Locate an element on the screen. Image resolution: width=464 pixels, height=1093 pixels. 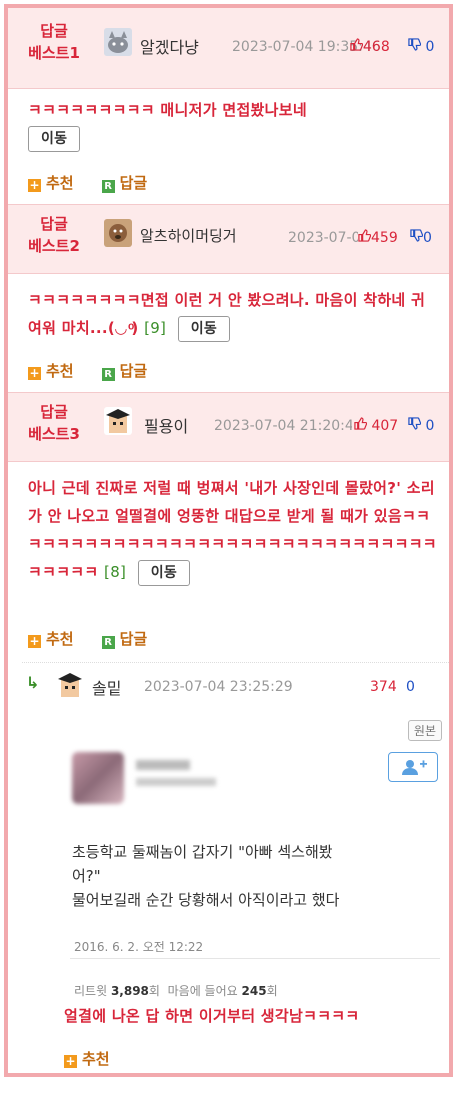
upvote-button: 459 is located at coordinates (378, 237).